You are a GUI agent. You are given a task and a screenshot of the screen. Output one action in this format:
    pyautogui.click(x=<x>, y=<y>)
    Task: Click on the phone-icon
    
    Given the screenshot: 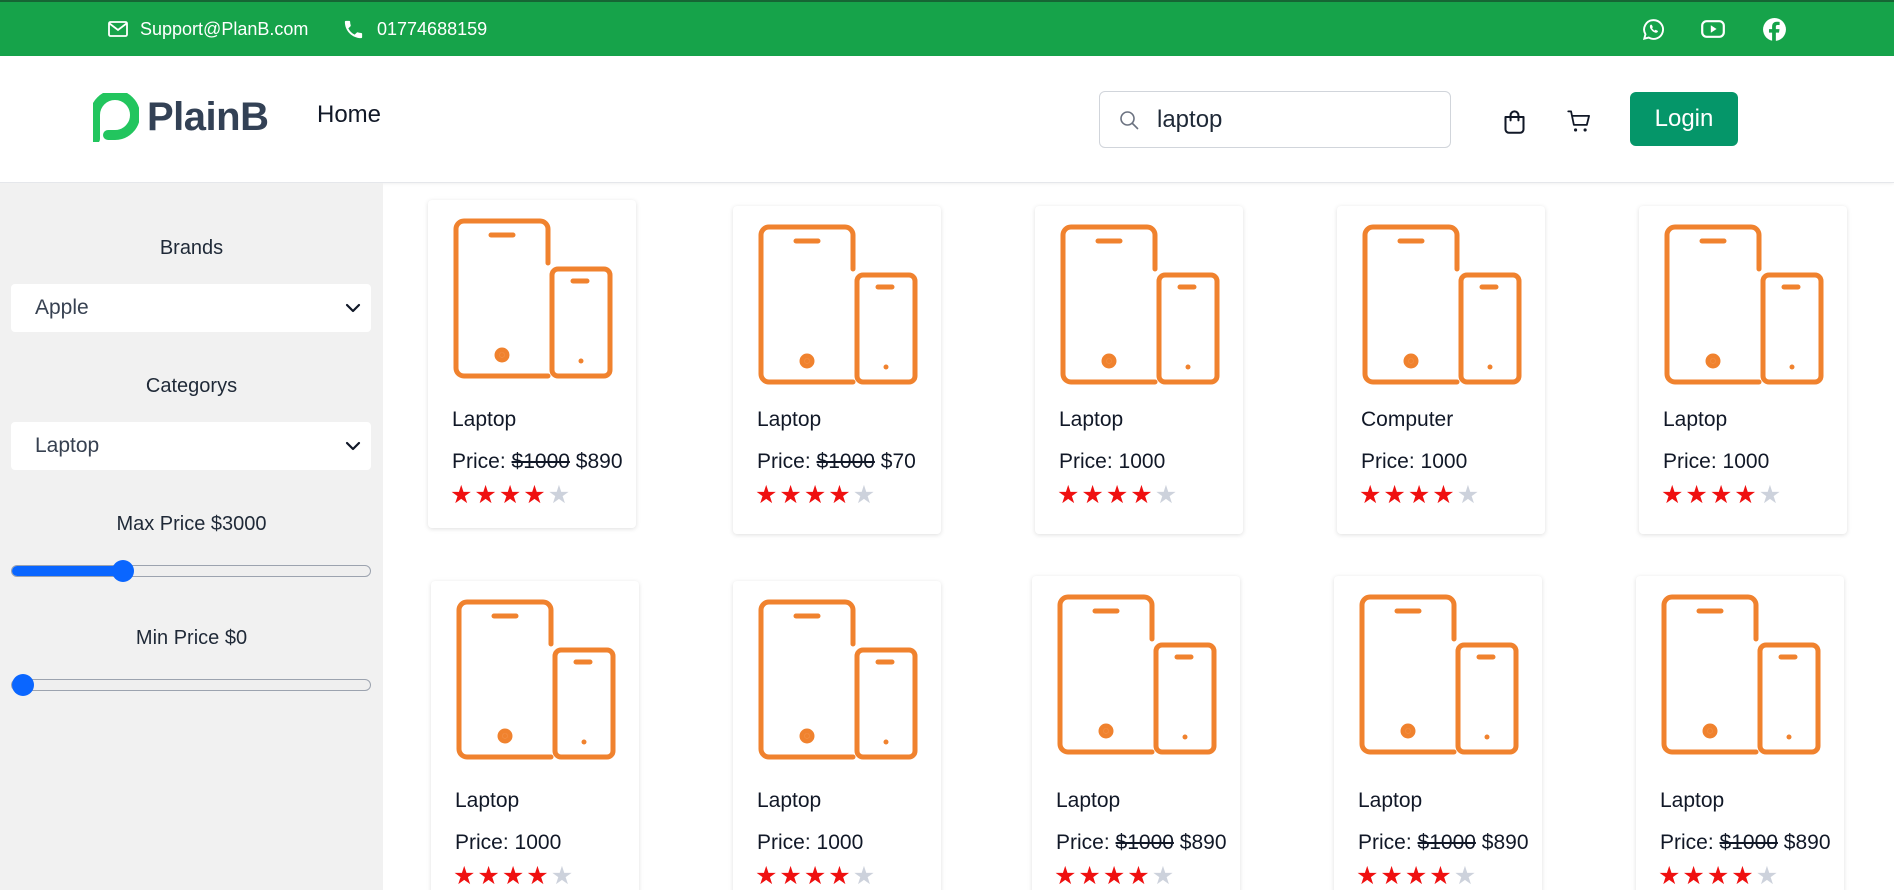 What is the action you would take?
    pyautogui.click(x=353, y=29)
    